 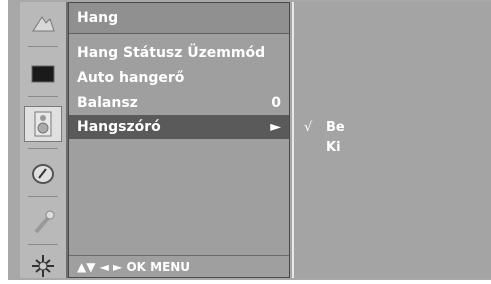 I want to click on submenu-arrow-icon: ►, so click(x=275, y=127).